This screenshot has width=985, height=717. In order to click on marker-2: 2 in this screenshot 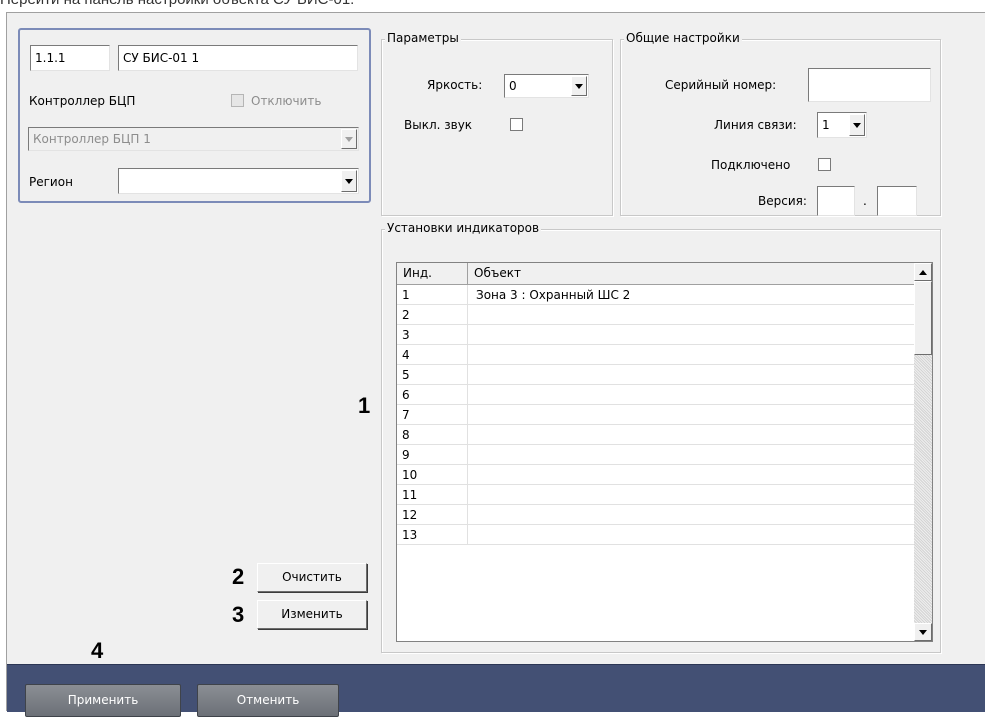, I will do `click(238, 576)`.